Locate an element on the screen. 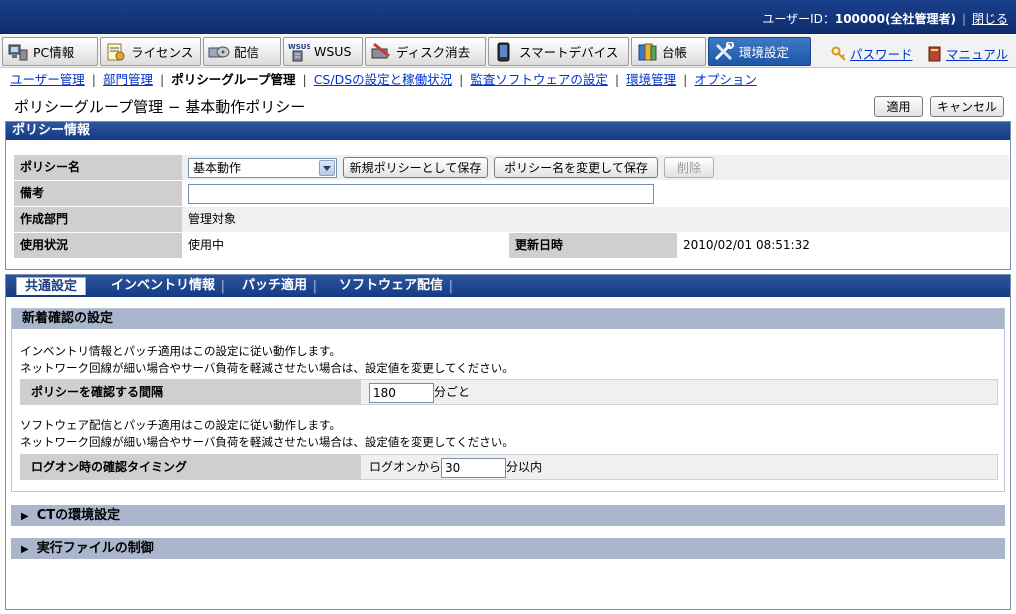  tab-disk-erase: ディスク消去 is located at coordinates (425, 51).